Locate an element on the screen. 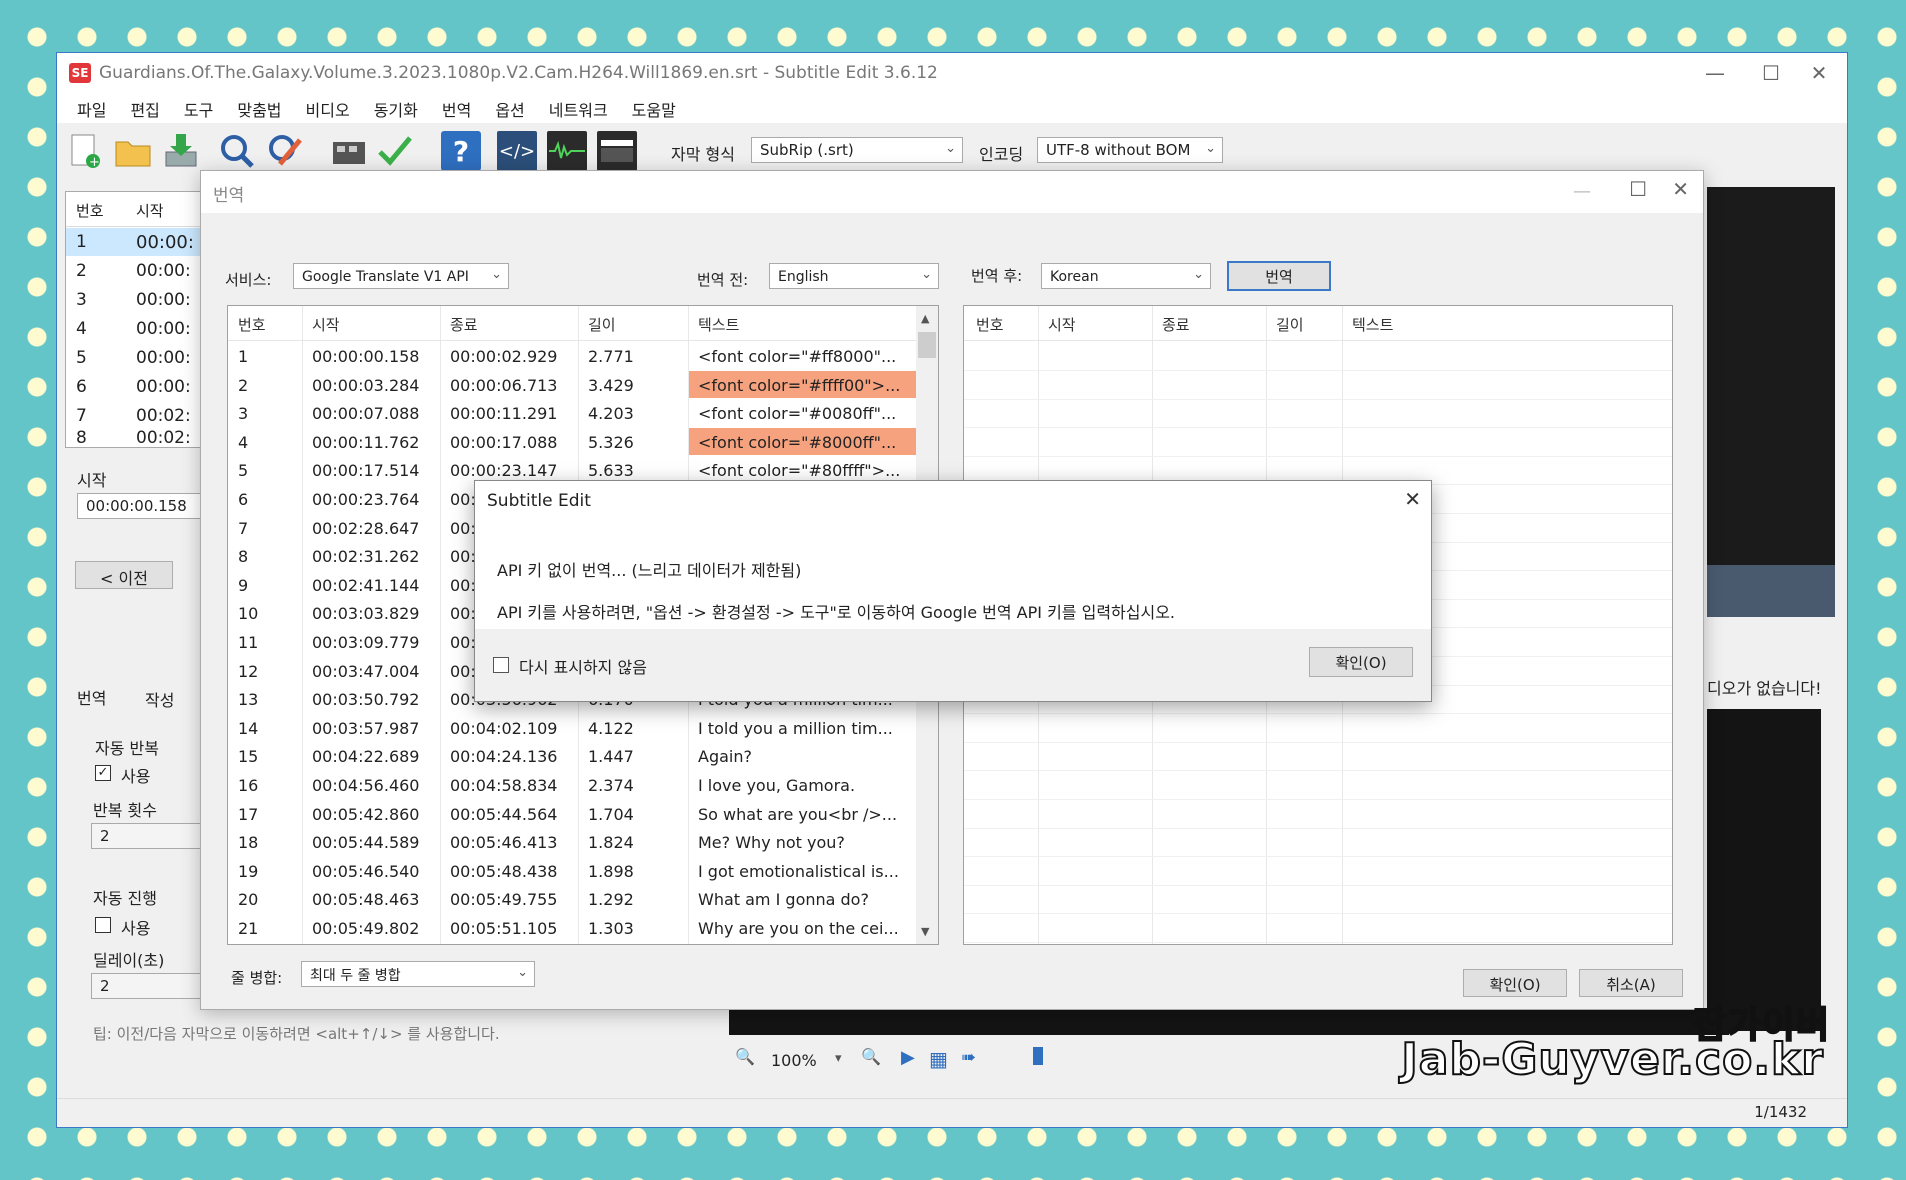  menu-tools: 도구 is located at coordinates (198, 109).